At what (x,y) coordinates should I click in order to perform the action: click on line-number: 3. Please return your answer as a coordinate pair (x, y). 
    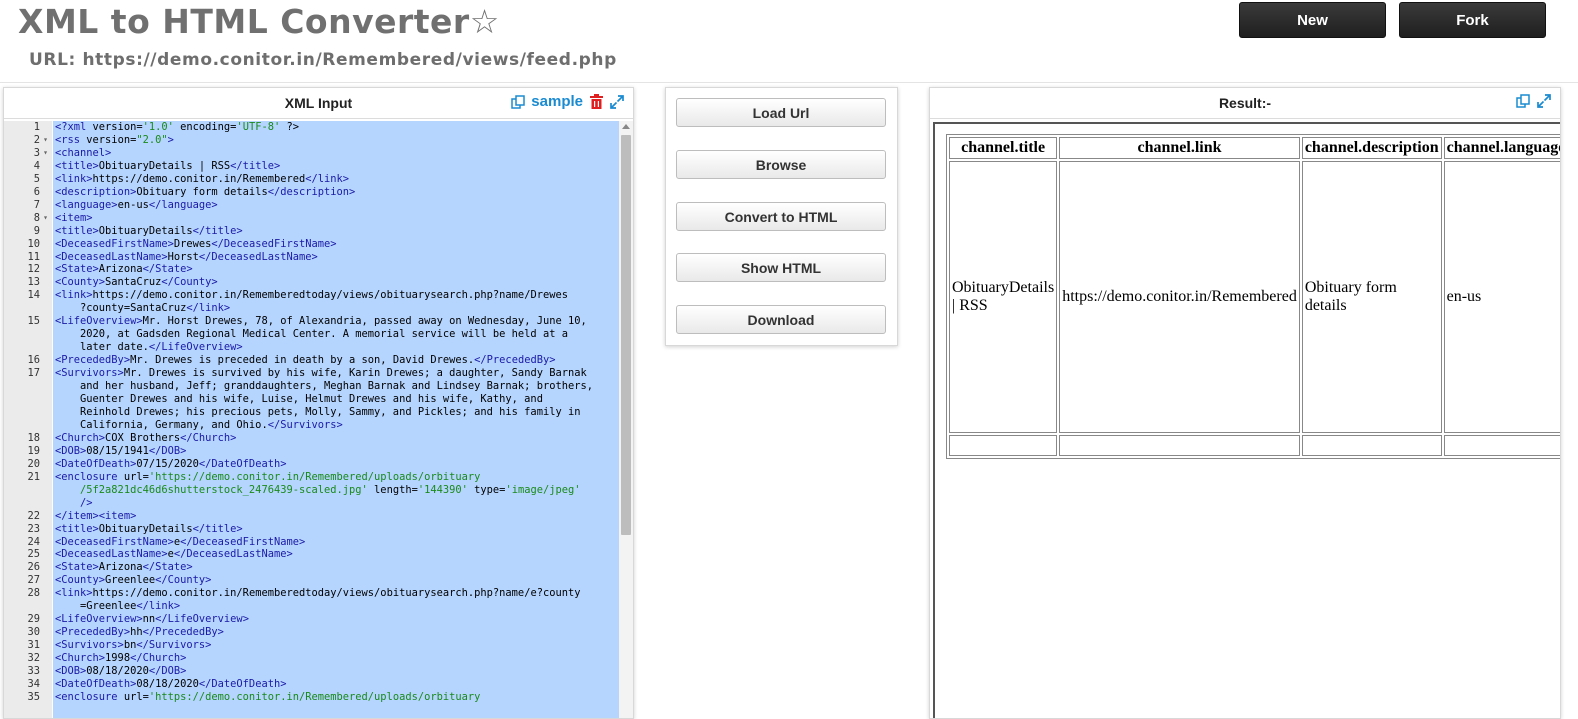
    Looking at the image, I should click on (36, 152).